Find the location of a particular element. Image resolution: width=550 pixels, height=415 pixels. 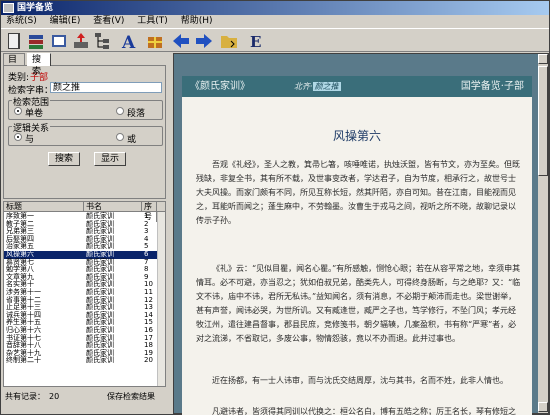

status-bar: 共有记录： 20 保存检索结果 is located at coordinates (84, 397).